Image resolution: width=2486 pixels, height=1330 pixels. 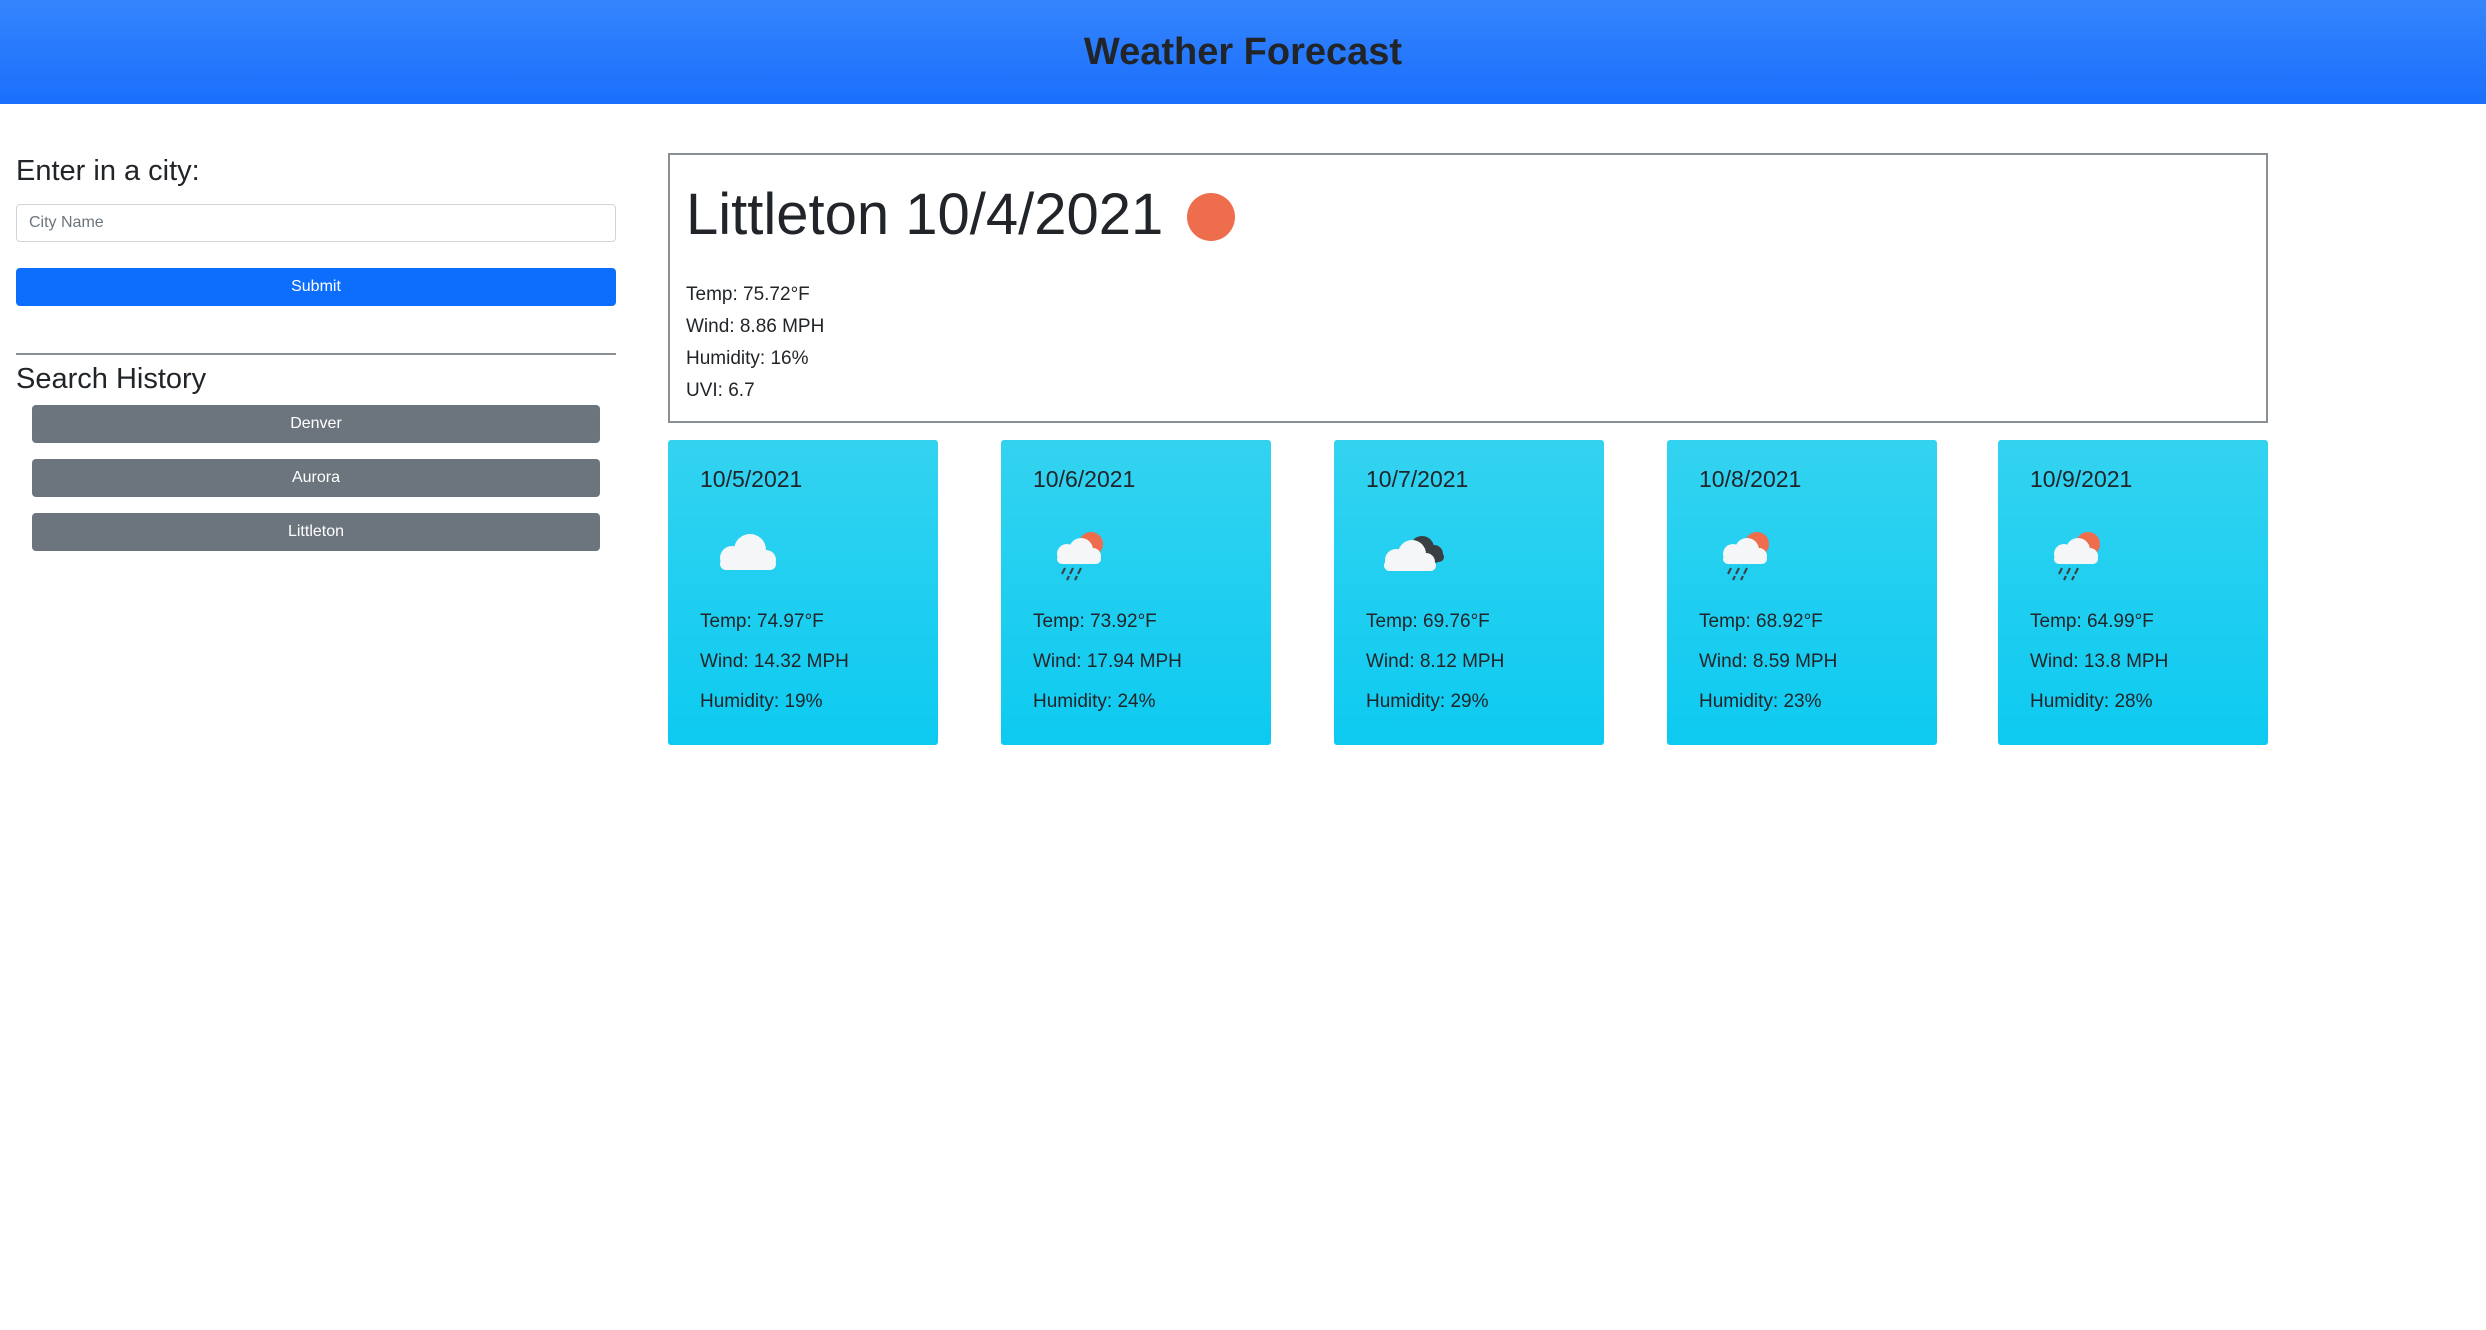 I want to click on forecast-temp: Temp: 74.97°F, so click(x=762, y=621).